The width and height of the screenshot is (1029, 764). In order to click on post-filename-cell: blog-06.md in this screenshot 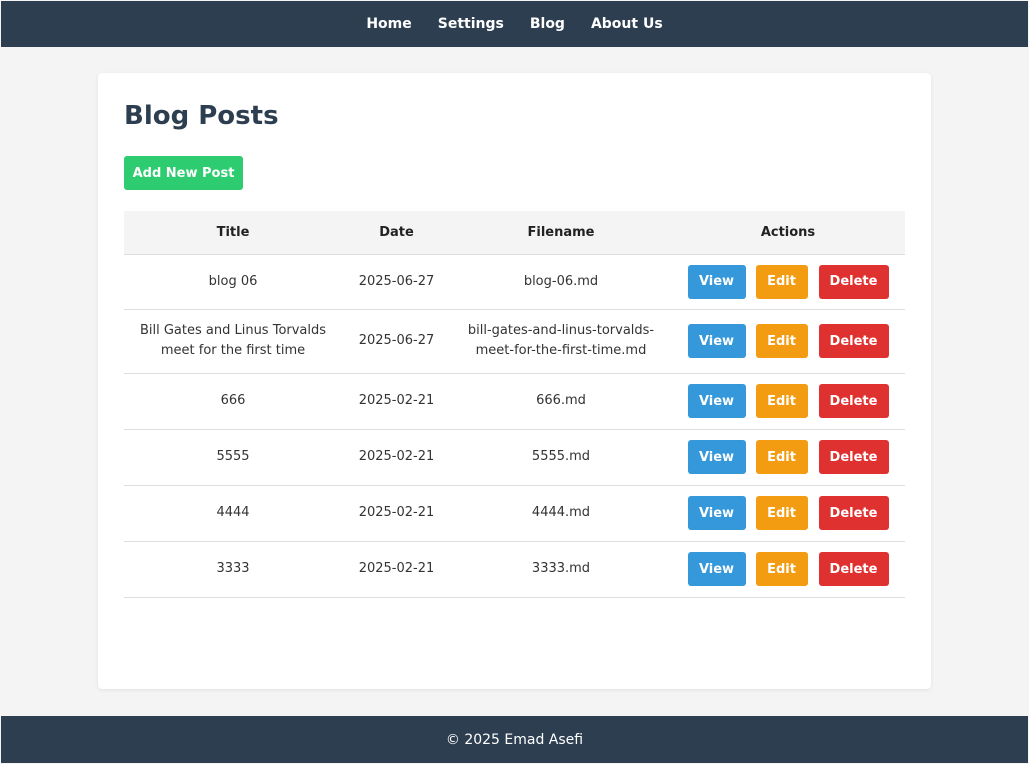, I will do `click(561, 282)`.